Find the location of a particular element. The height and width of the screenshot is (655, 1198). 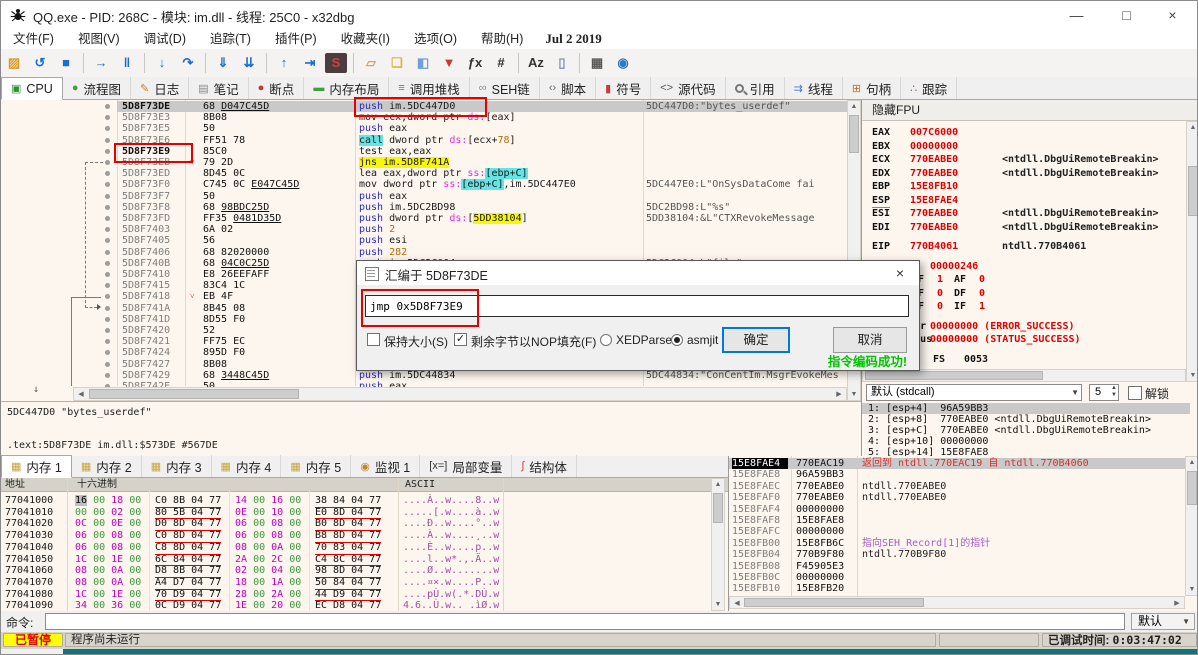

step-into-icon: ↓ is located at coordinates (162, 63).